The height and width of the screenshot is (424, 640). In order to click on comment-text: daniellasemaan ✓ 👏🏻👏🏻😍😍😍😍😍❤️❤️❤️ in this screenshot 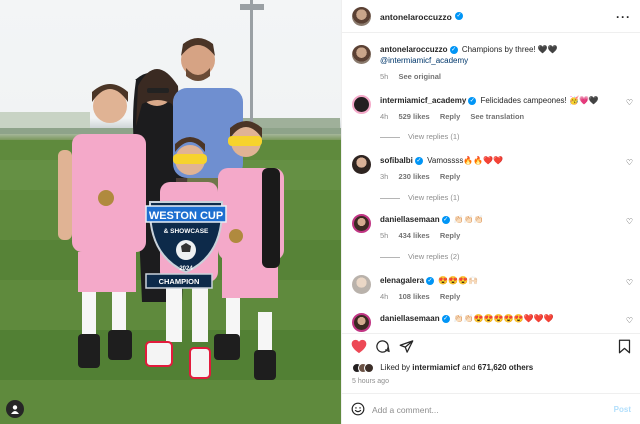, I will do `click(499, 318)`.